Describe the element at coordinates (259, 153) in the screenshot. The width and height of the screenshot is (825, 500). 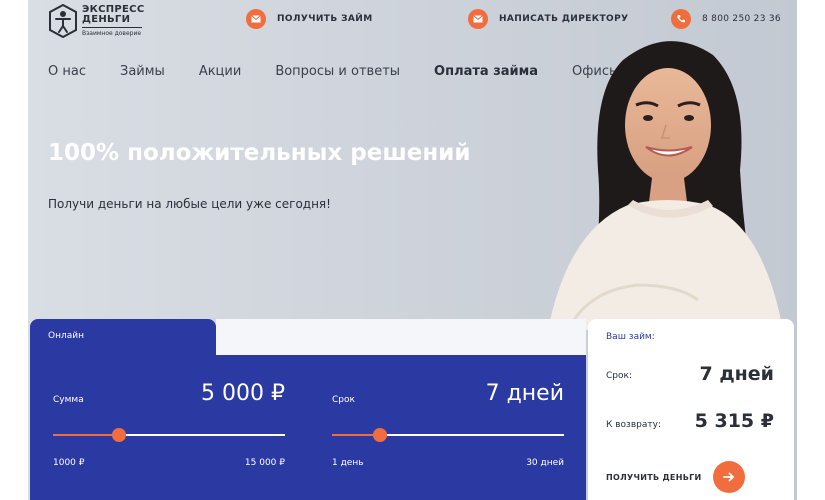
I see `hero-headline: 100% положительных решений` at that location.